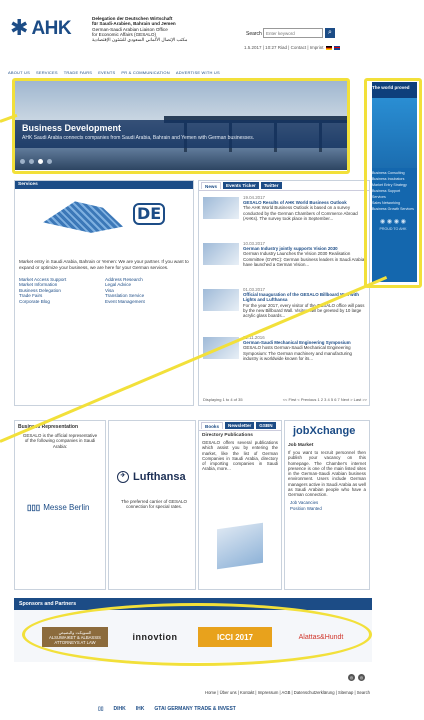 Image resolution: width=424 pixels, height=720 pixels. Describe the element at coordinates (271, 185) in the screenshot. I see `tab-twitter: Twitter` at that location.